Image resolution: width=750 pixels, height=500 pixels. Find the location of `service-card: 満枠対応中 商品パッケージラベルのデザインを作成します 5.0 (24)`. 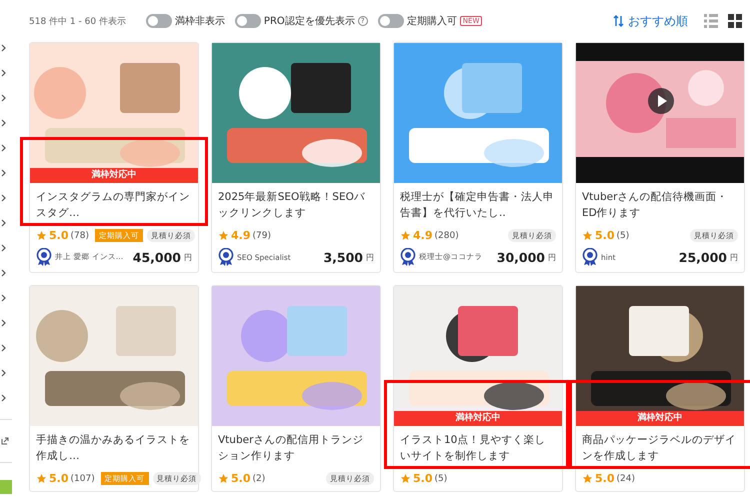

service-card: 満枠対応中 商品パッケージラベルのデザインを作成します 5.0 (24) is located at coordinates (660, 388).